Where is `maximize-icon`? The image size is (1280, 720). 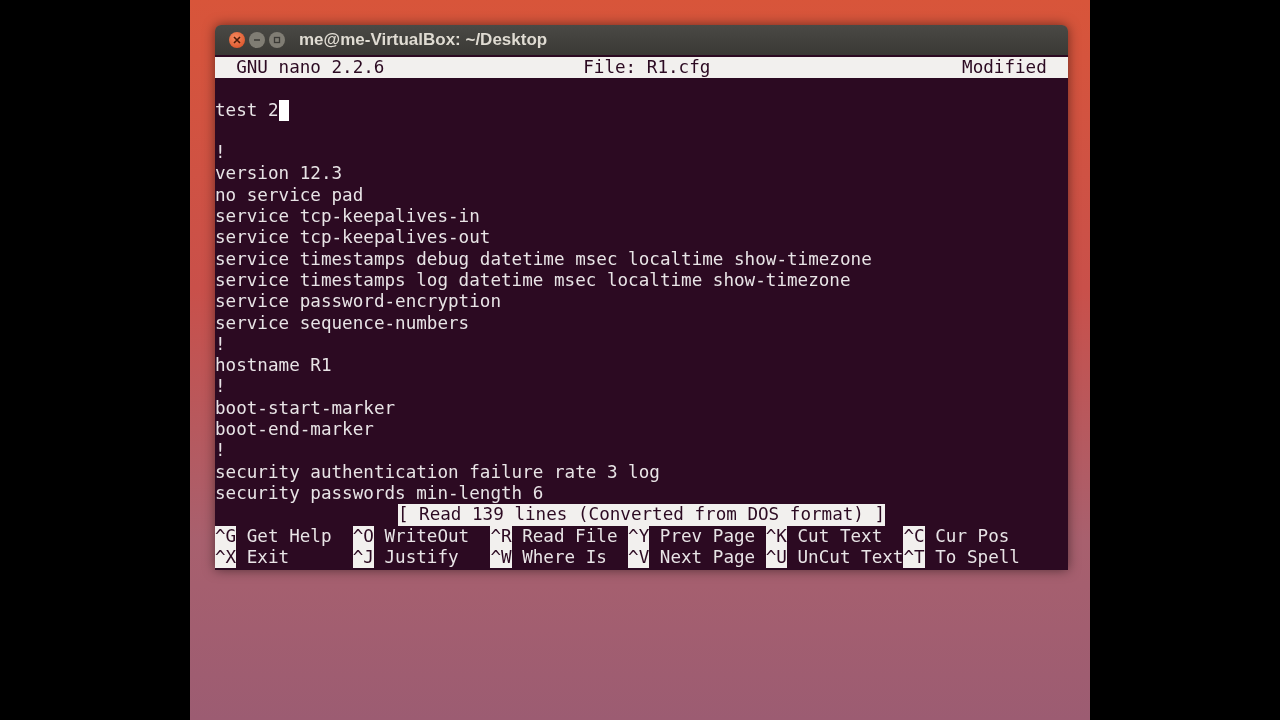
maximize-icon is located at coordinates (277, 40).